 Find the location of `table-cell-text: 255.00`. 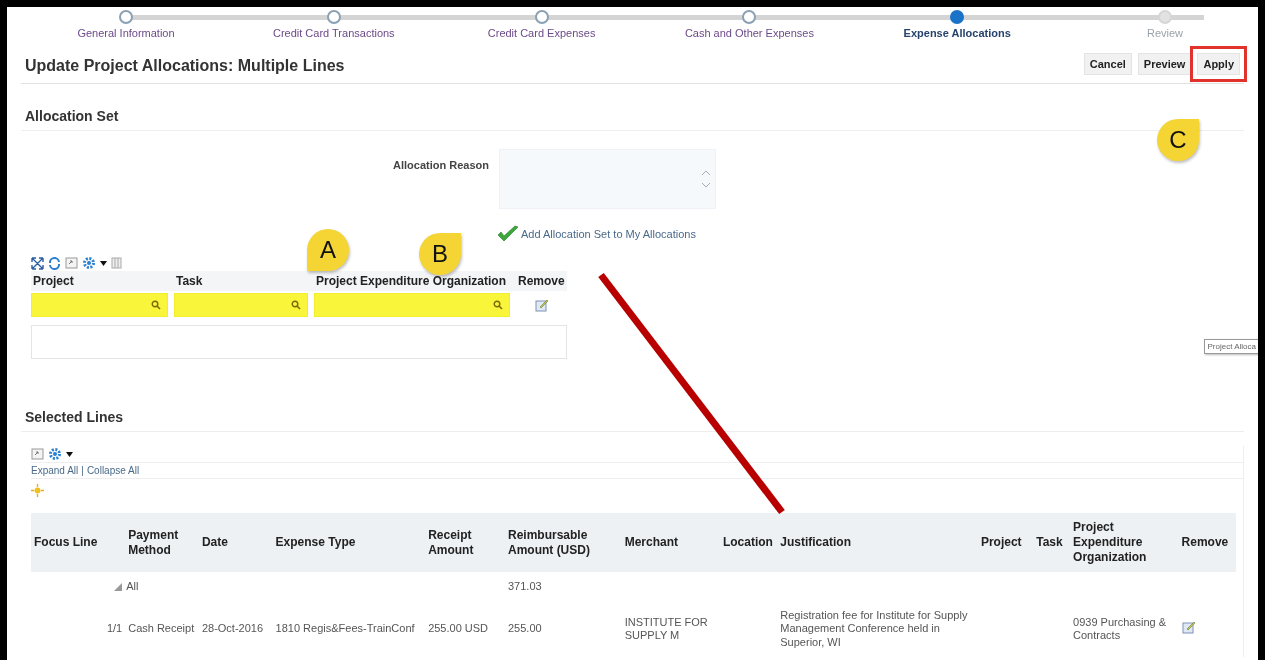

table-cell-text: 255.00 is located at coordinates (524, 629).